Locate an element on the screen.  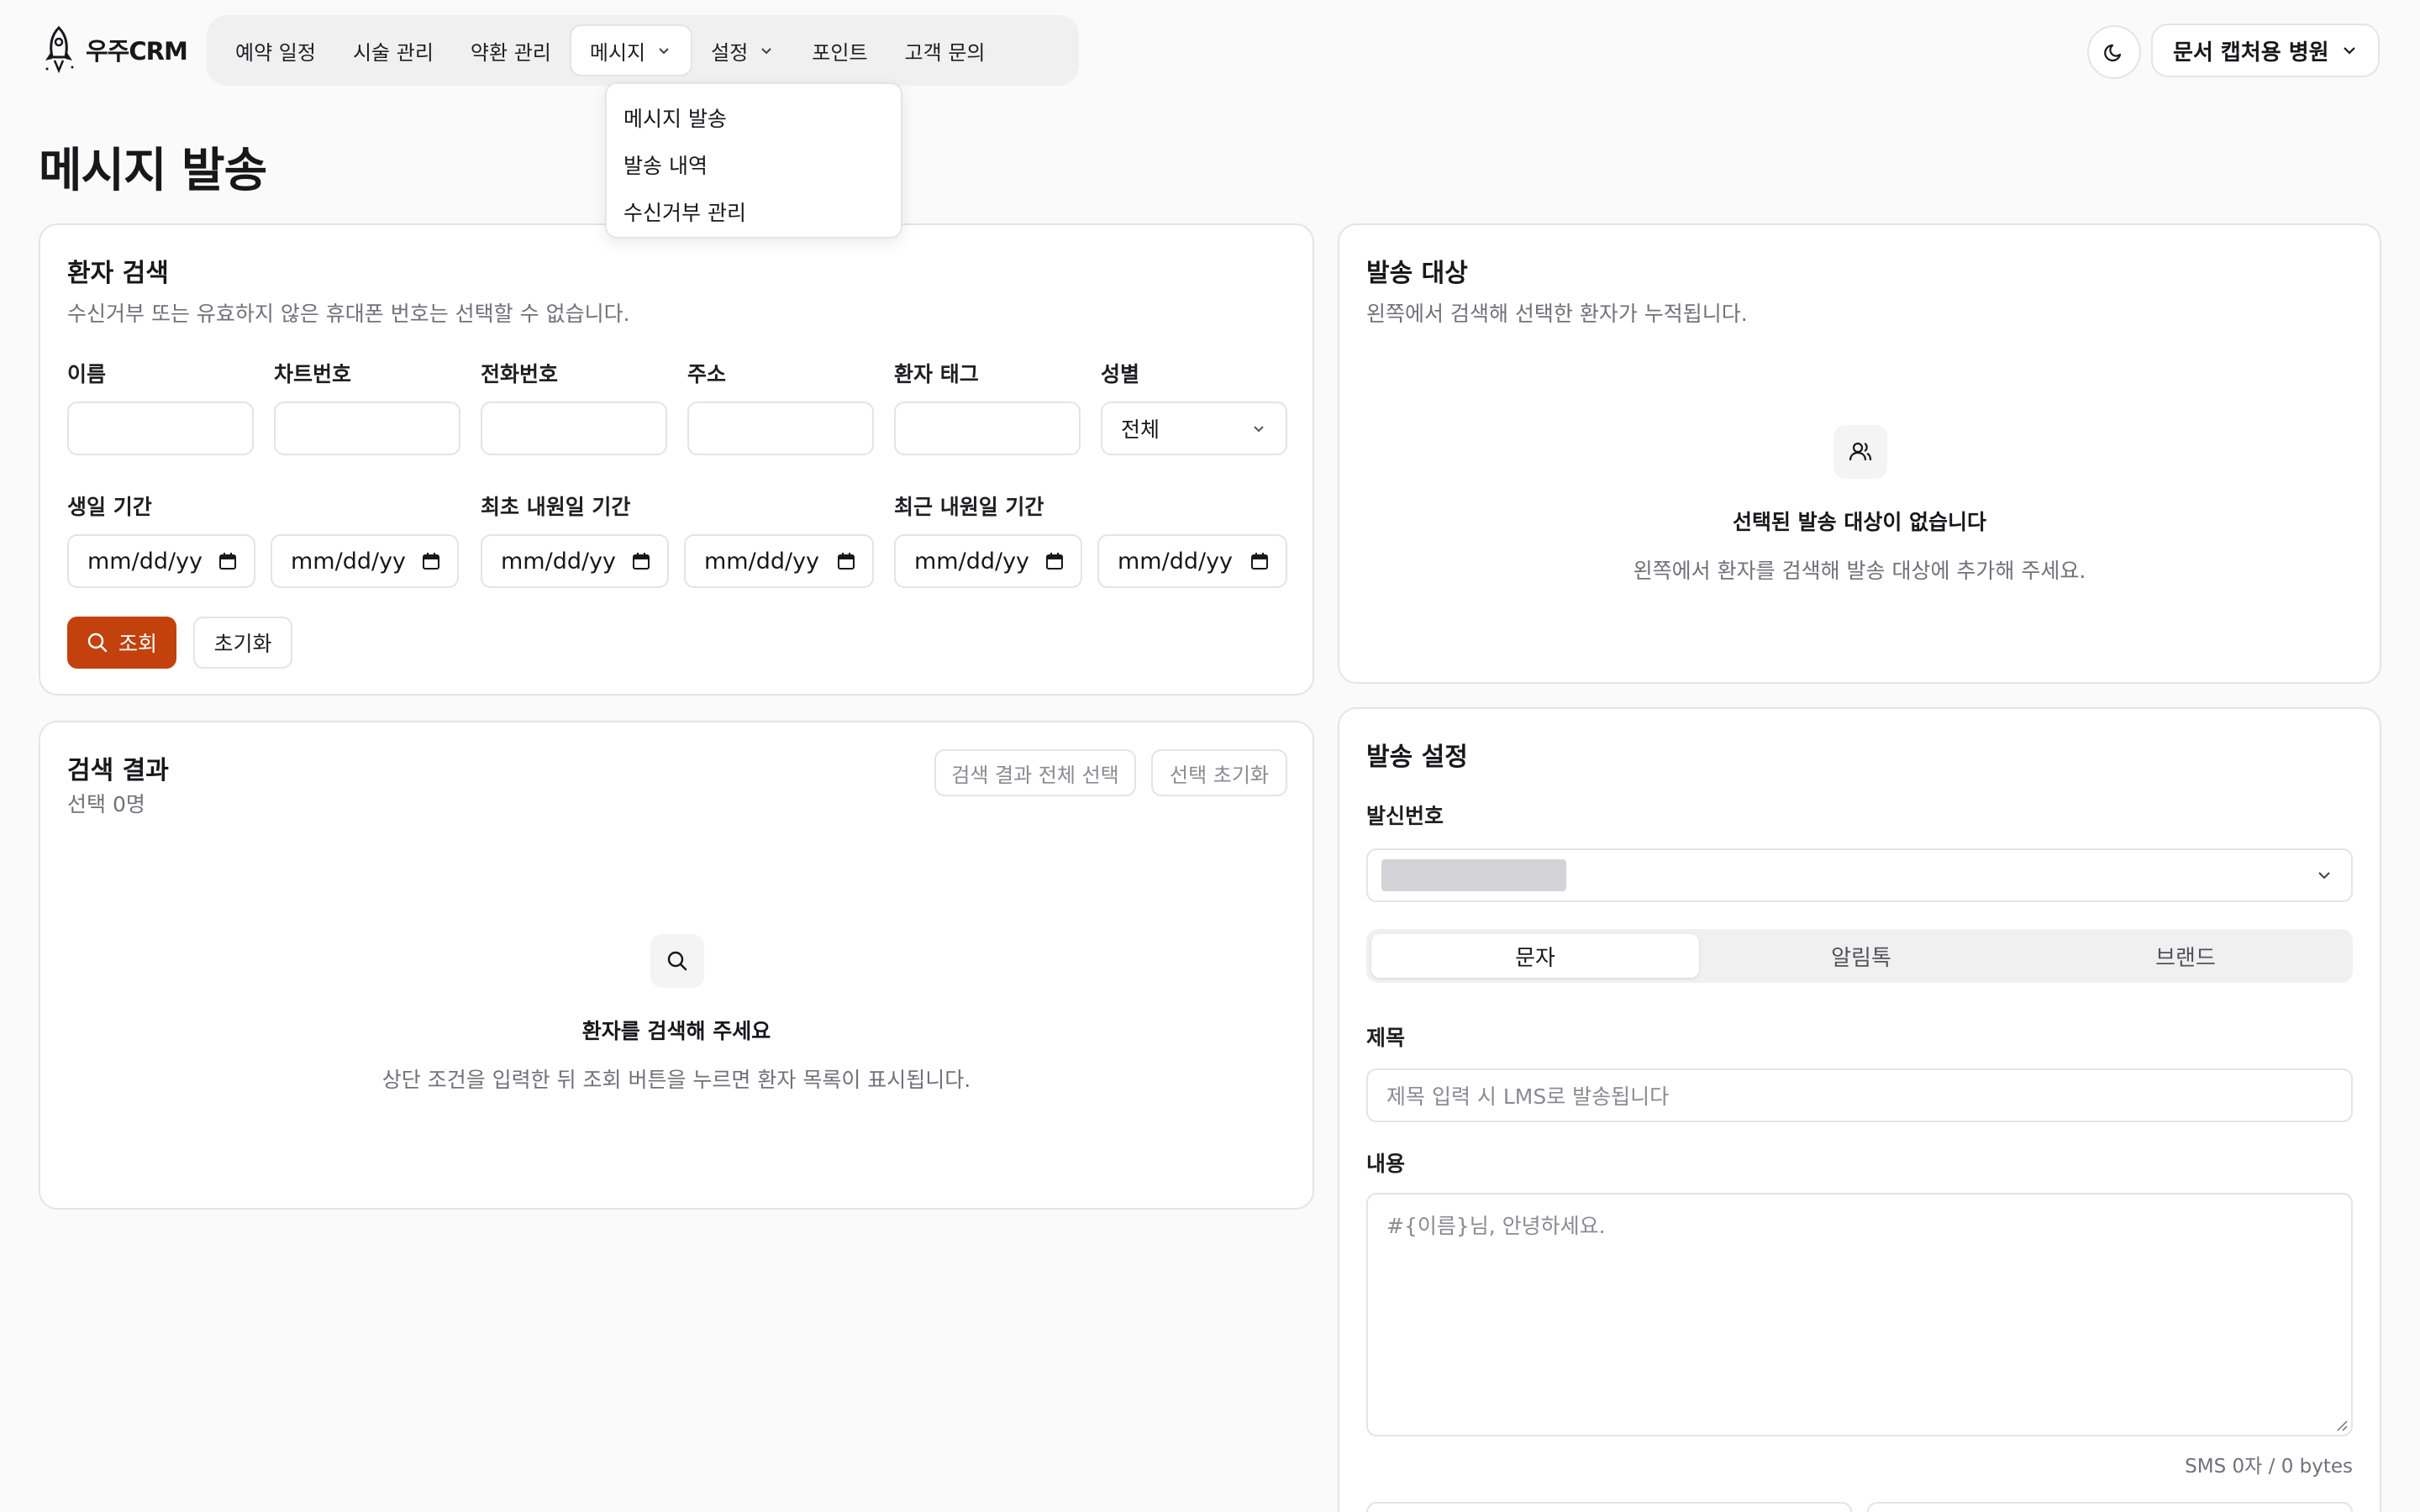
sender-number-skeleton is located at coordinates (1473, 875).